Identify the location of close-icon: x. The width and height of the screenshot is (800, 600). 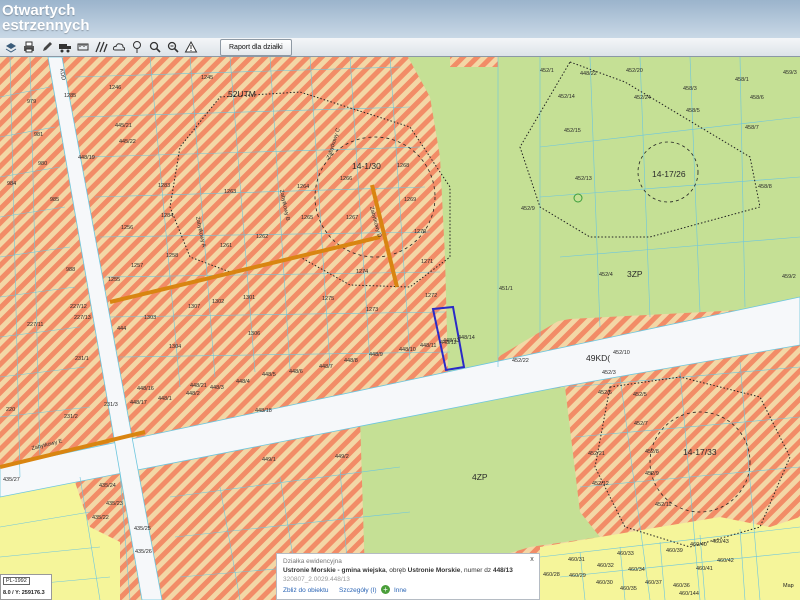
(532, 560).